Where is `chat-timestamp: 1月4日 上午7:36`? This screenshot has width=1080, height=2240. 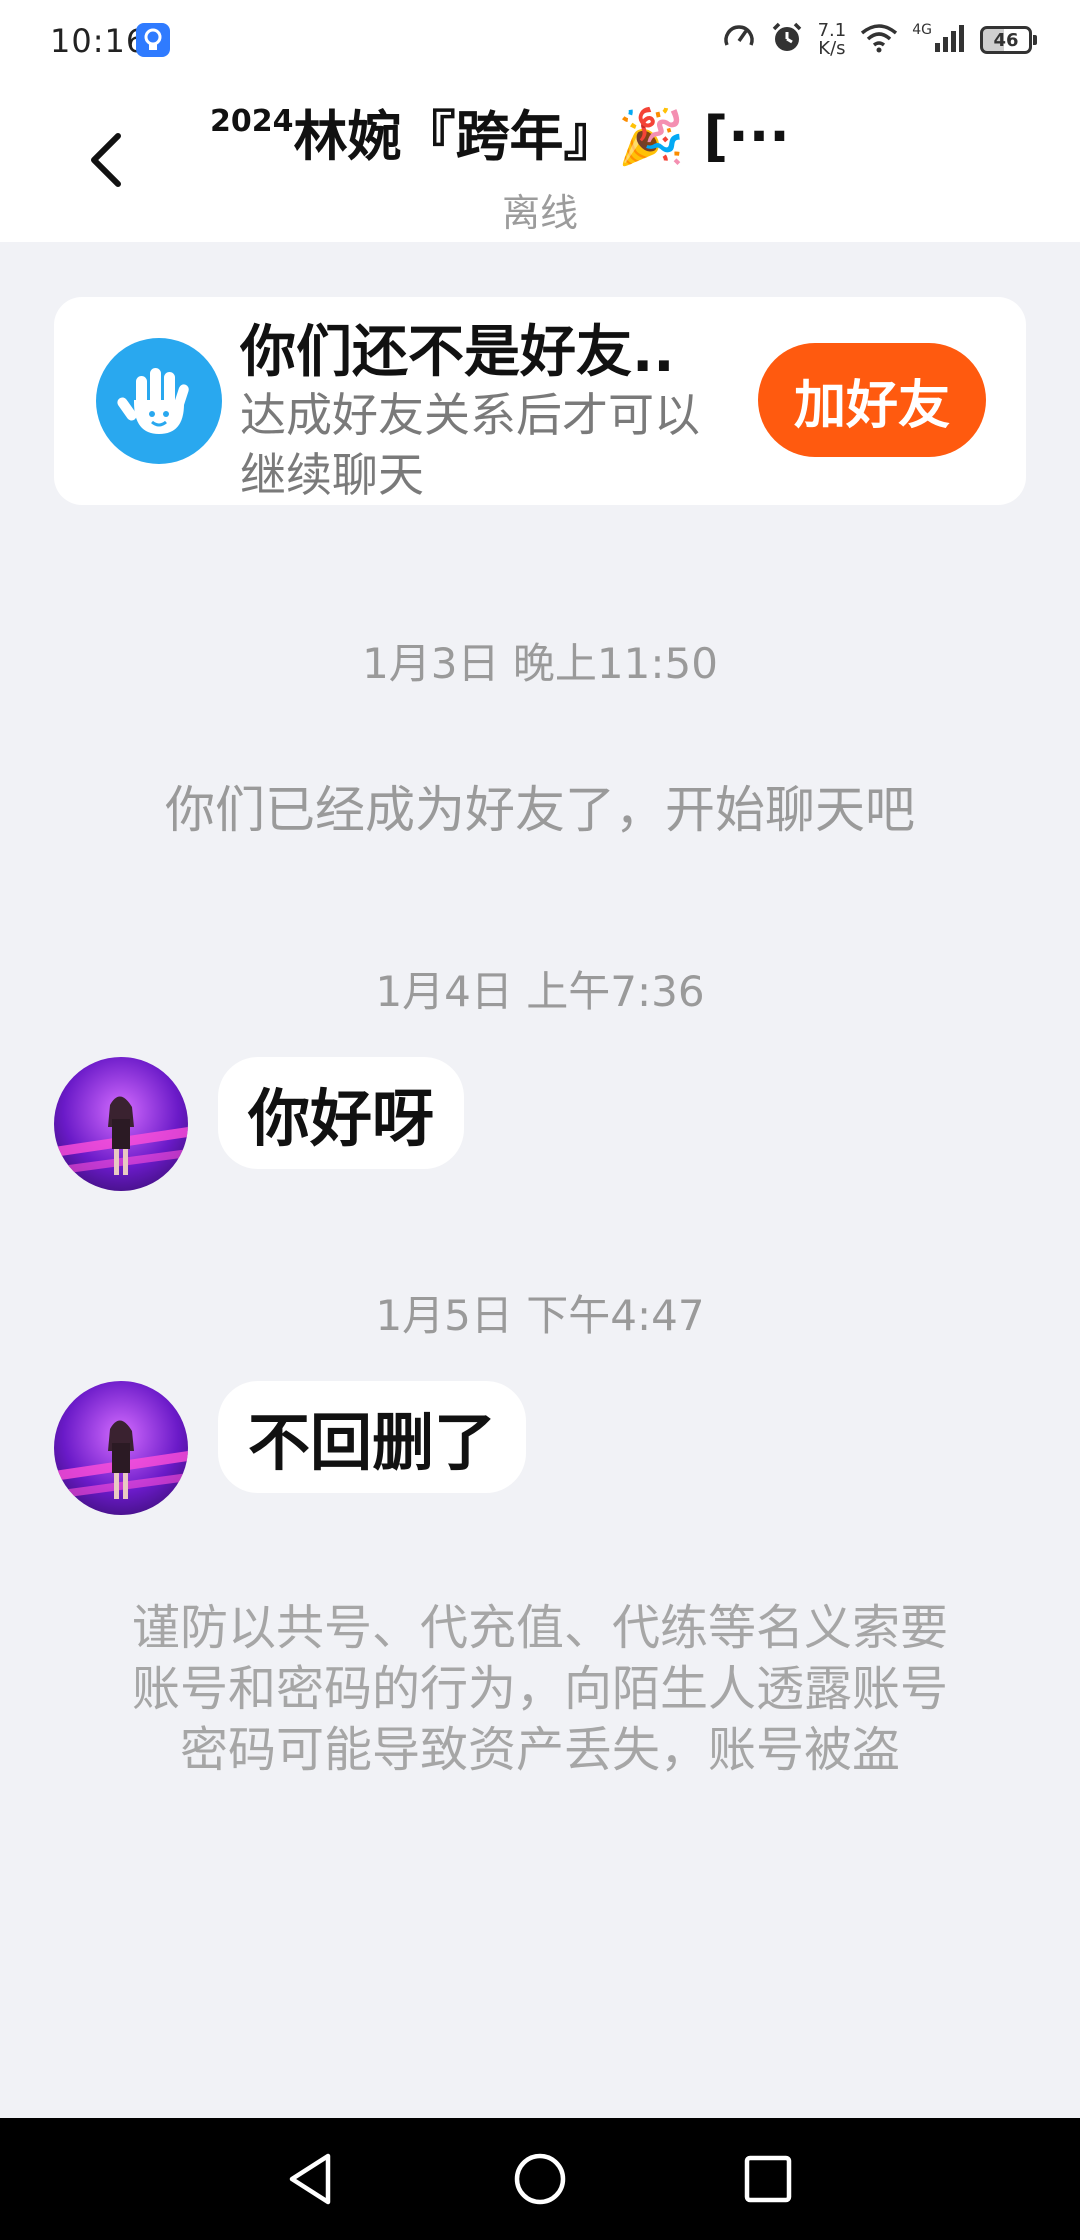 chat-timestamp: 1月4日 上午7:36 is located at coordinates (540, 991).